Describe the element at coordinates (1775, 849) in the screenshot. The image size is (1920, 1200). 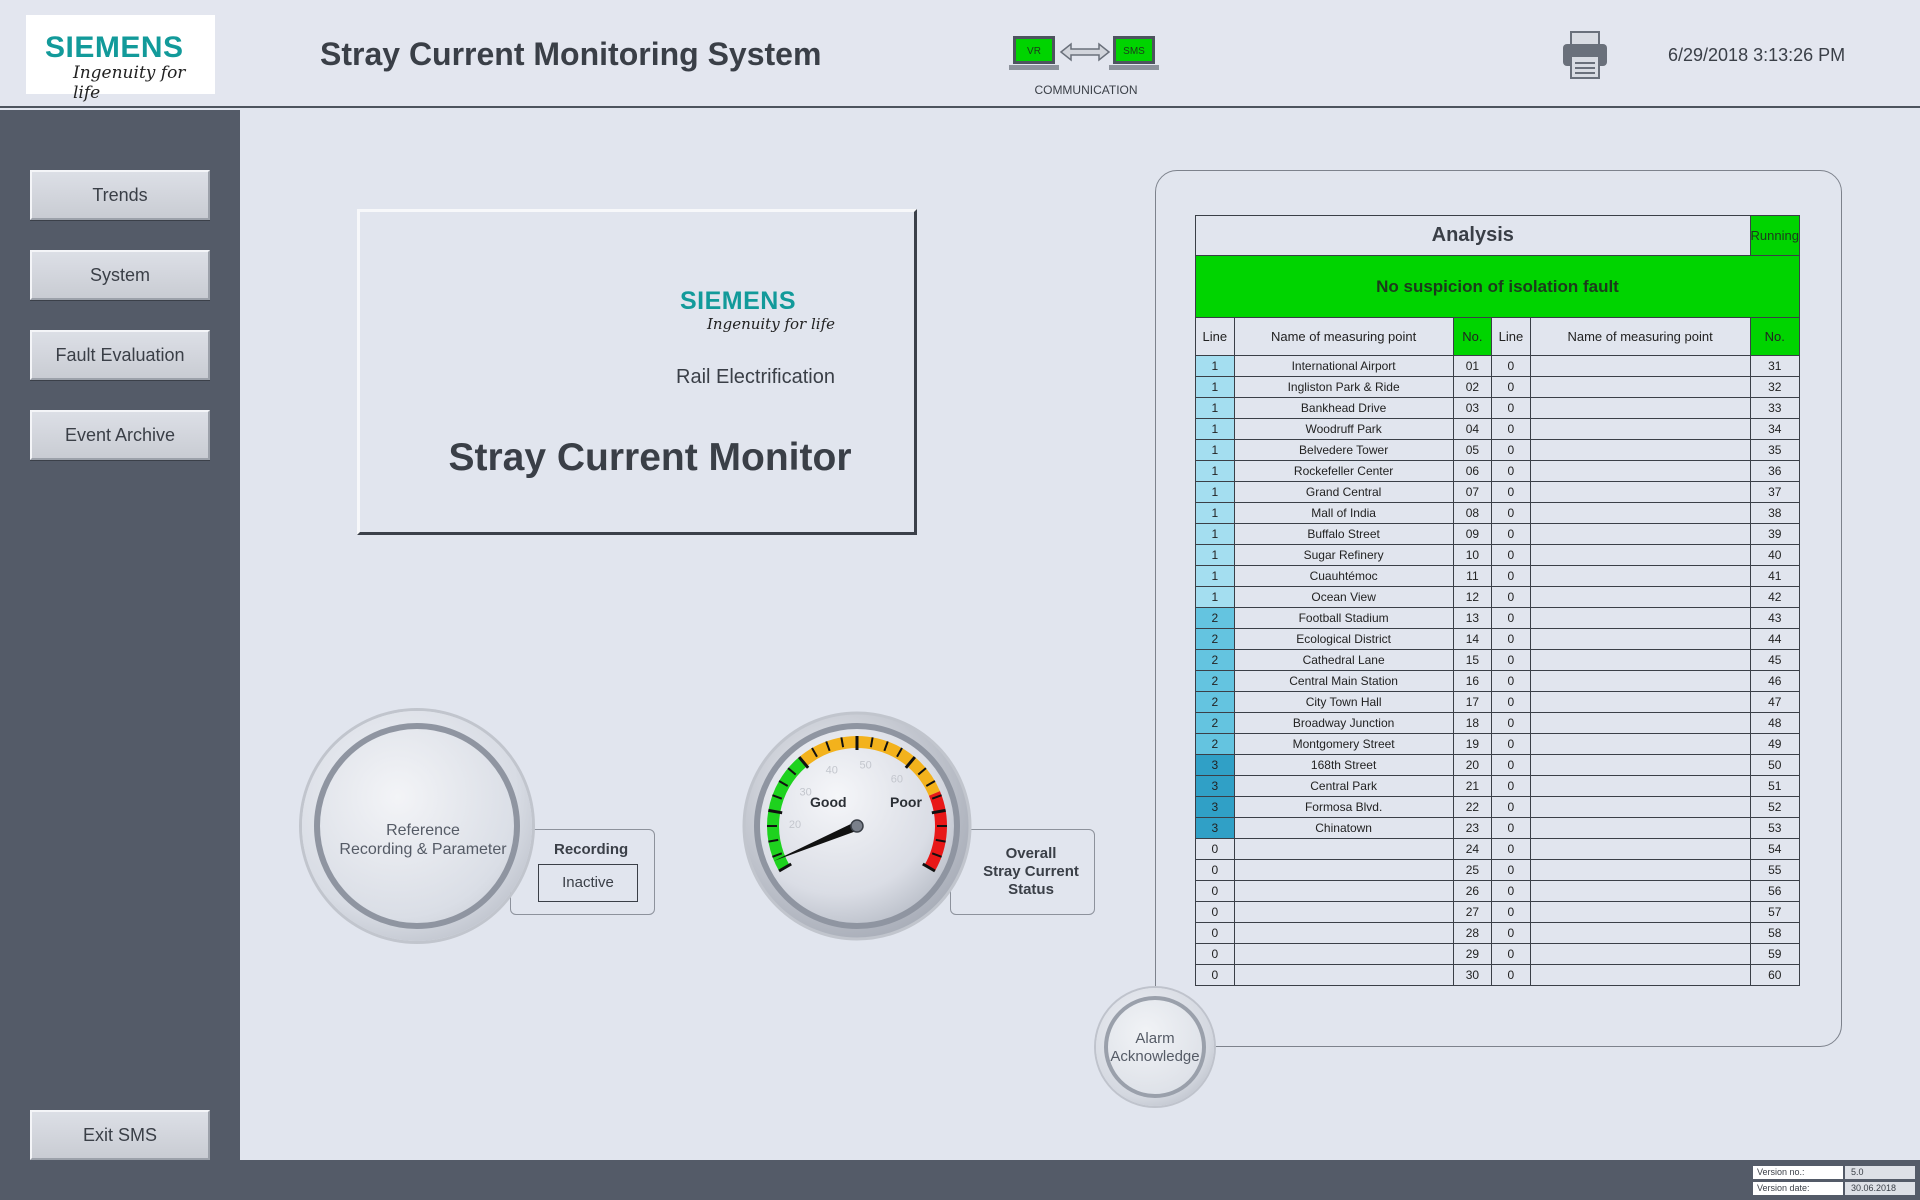
I see `cell-no-right: 54` at that location.